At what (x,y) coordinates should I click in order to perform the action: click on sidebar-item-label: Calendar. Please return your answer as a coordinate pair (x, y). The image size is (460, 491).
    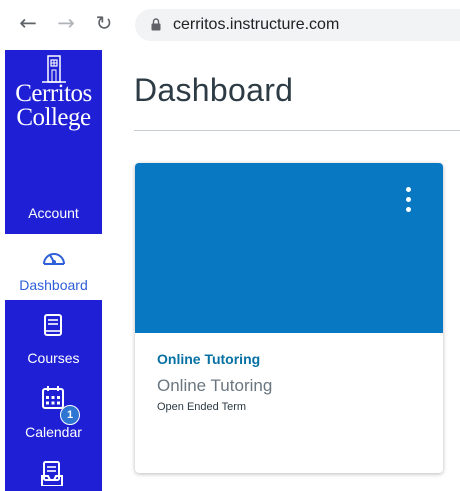
    Looking at the image, I should click on (53, 432).